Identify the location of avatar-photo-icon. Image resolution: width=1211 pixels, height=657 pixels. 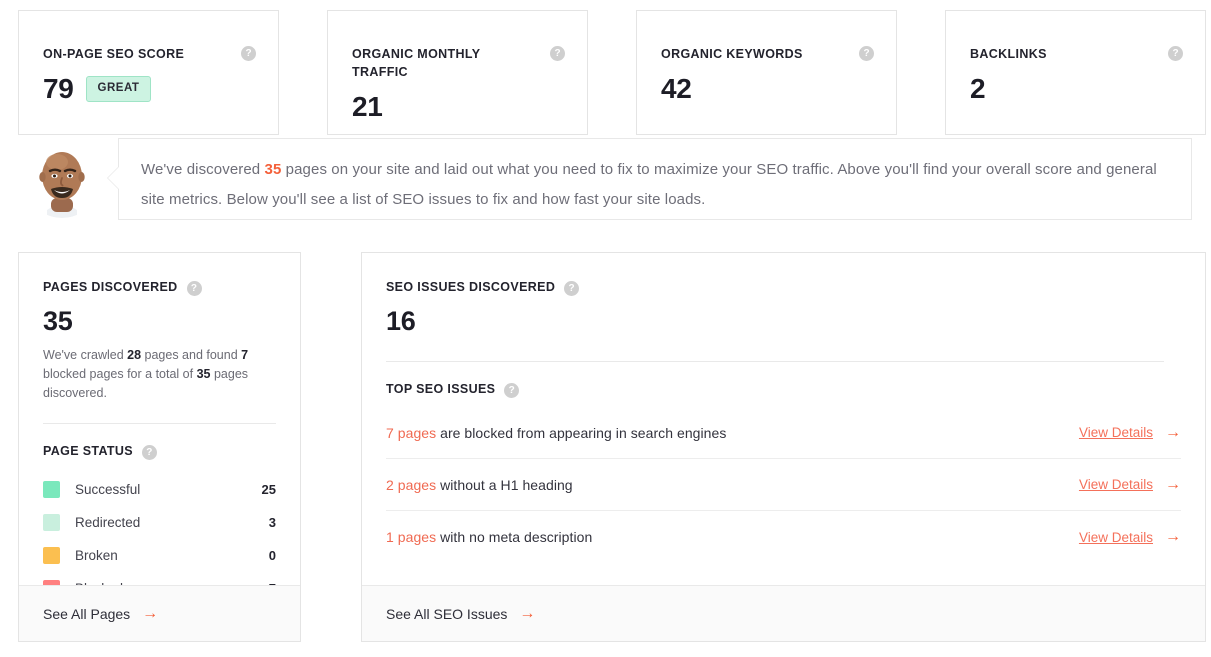
(62, 179).